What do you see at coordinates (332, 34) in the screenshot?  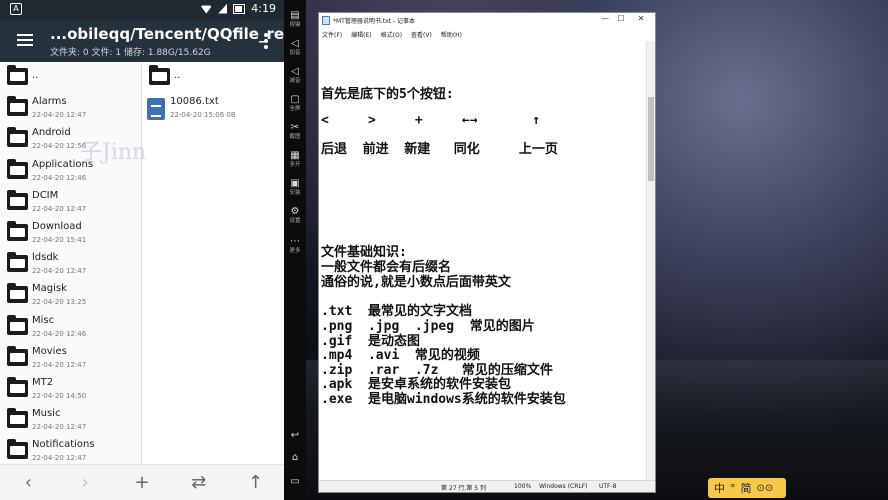 I see `menu-file: 文件(F)` at bounding box center [332, 34].